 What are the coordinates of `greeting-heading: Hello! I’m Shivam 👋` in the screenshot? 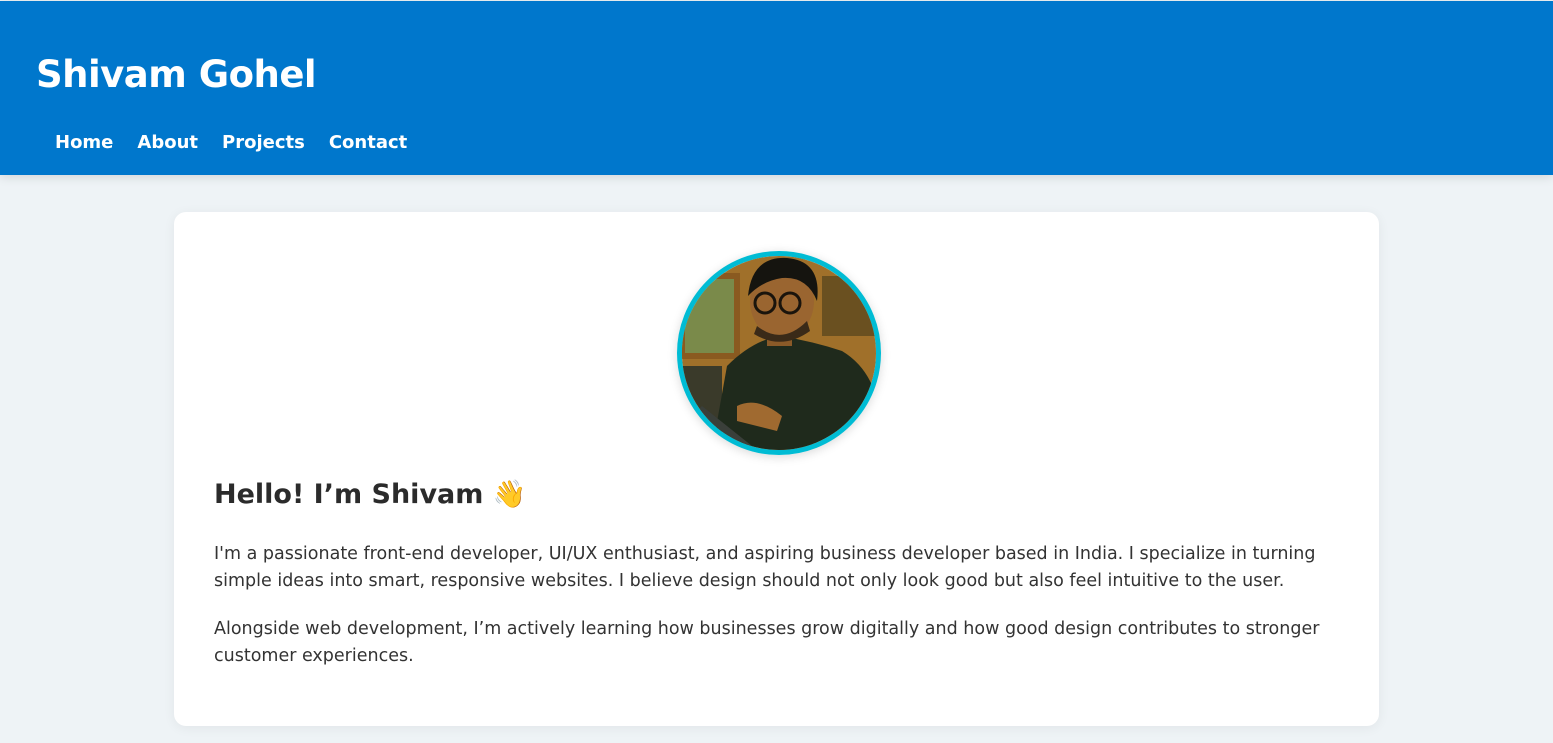 It's located at (370, 494).